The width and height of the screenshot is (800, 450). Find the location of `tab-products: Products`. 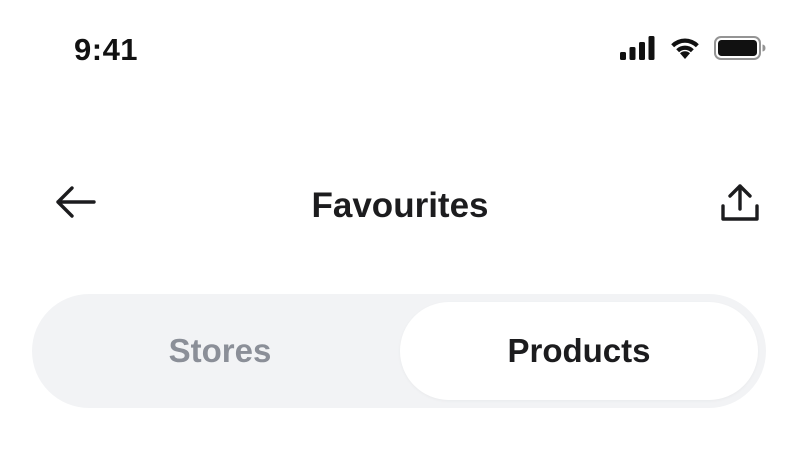

tab-products: Products is located at coordinates (579, 351).